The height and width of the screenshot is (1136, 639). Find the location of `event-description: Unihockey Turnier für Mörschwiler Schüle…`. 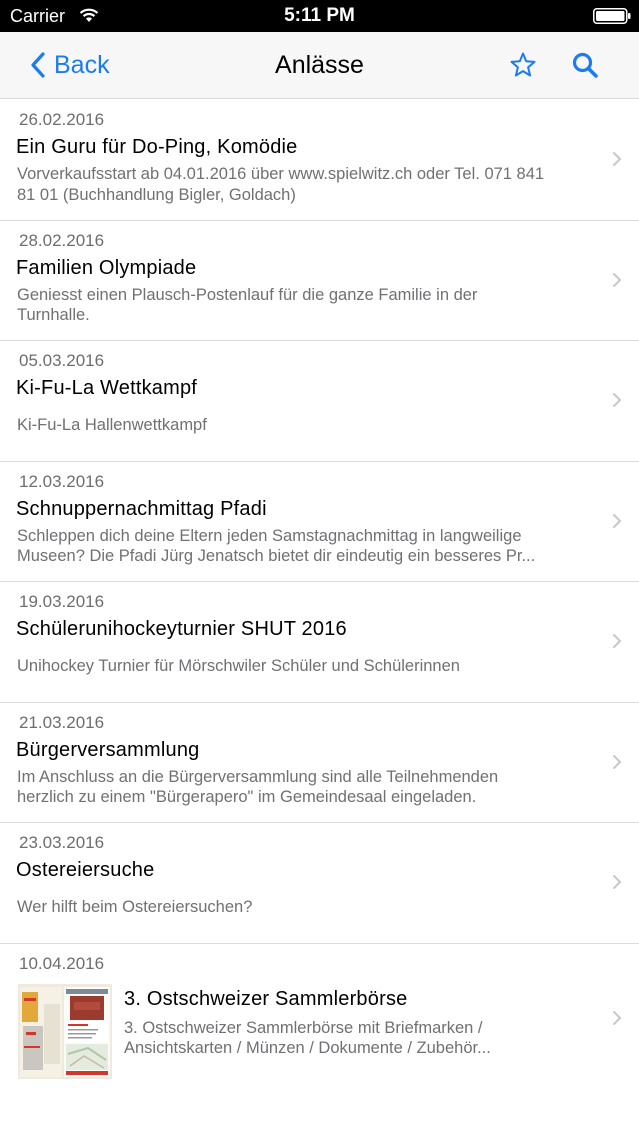

event-description: Unihockey Turnier für Mörschwiler Schüle… is located at coordinates (238, 666).